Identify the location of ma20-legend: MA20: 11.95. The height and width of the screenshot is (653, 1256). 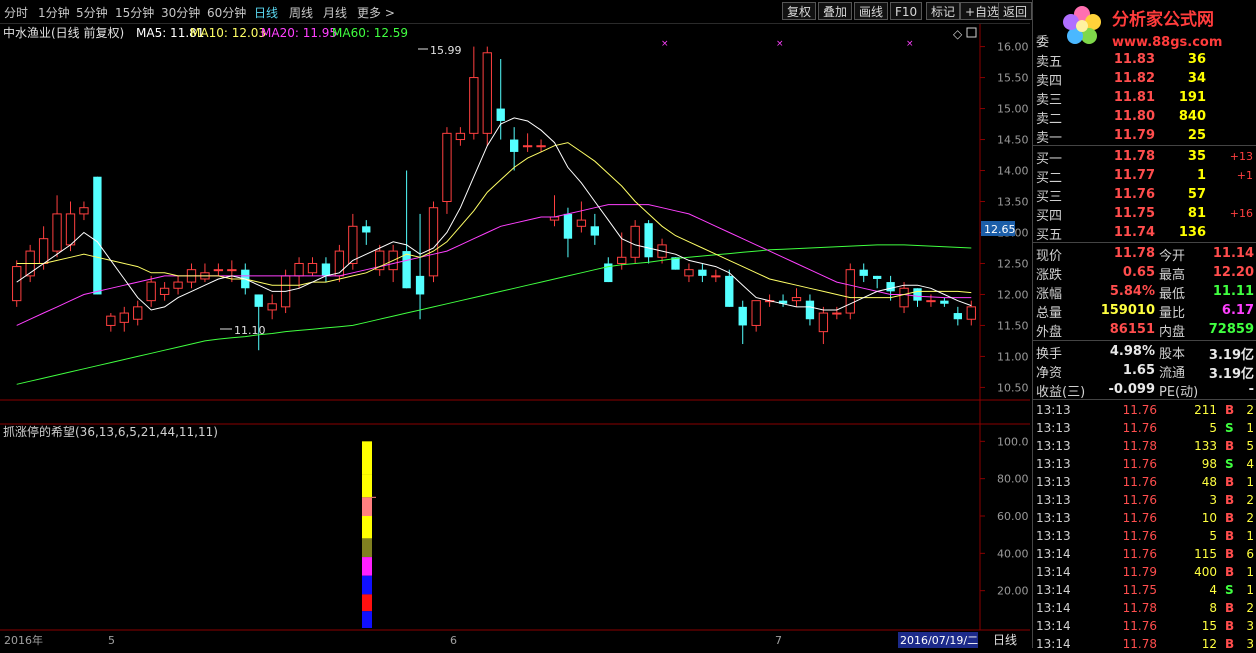
(299, 33).